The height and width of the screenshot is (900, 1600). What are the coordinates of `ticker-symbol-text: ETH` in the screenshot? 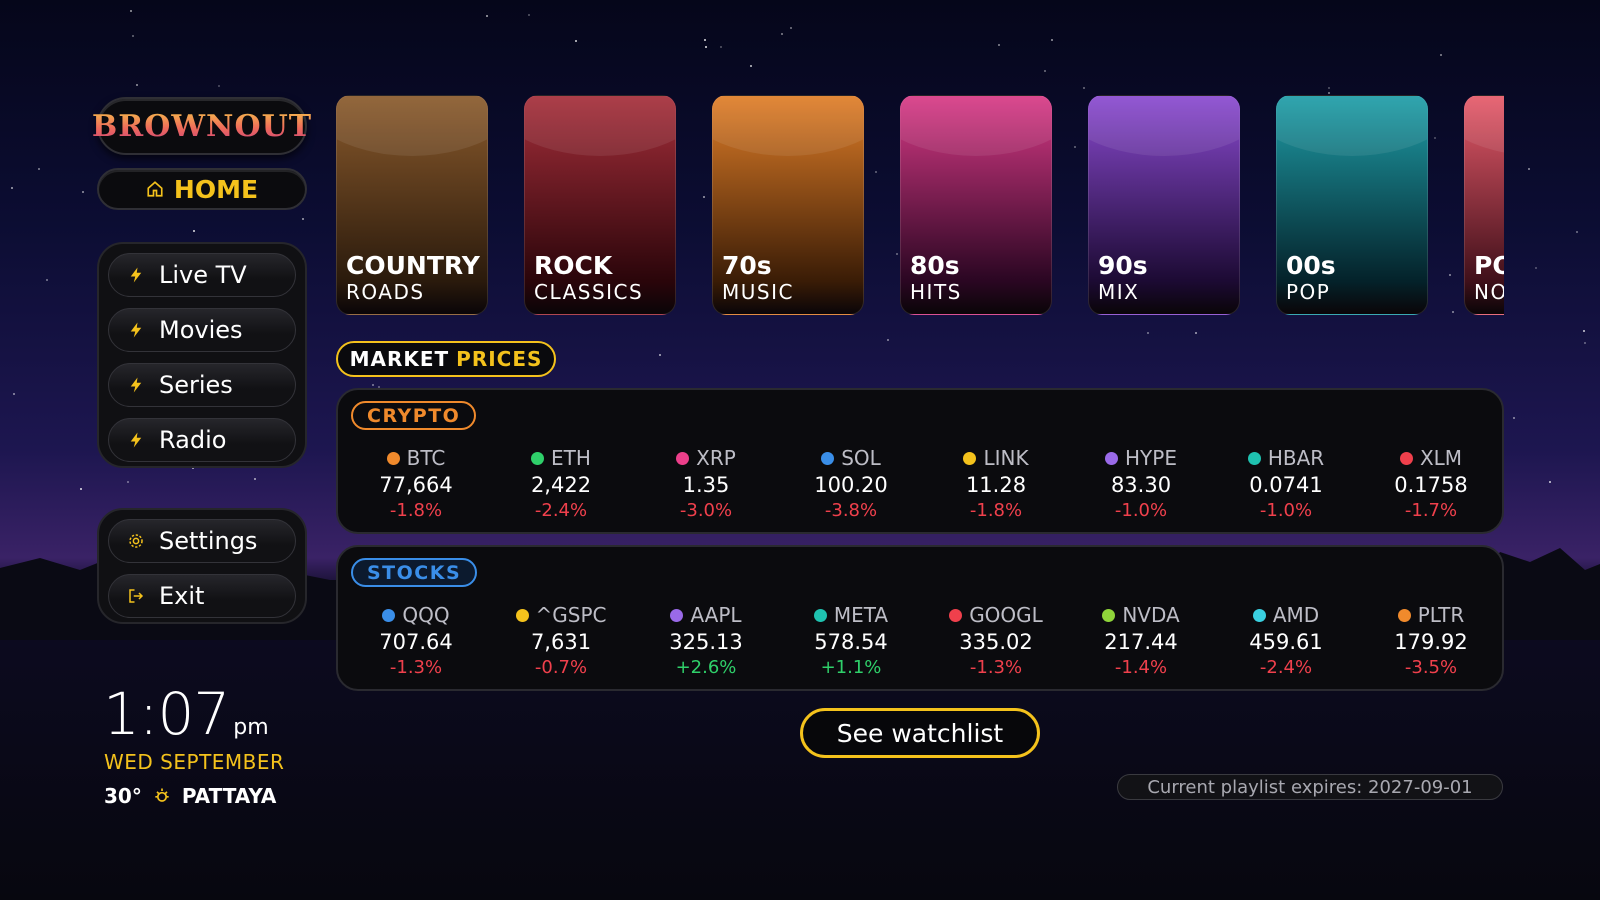 It's located at (571, 458).